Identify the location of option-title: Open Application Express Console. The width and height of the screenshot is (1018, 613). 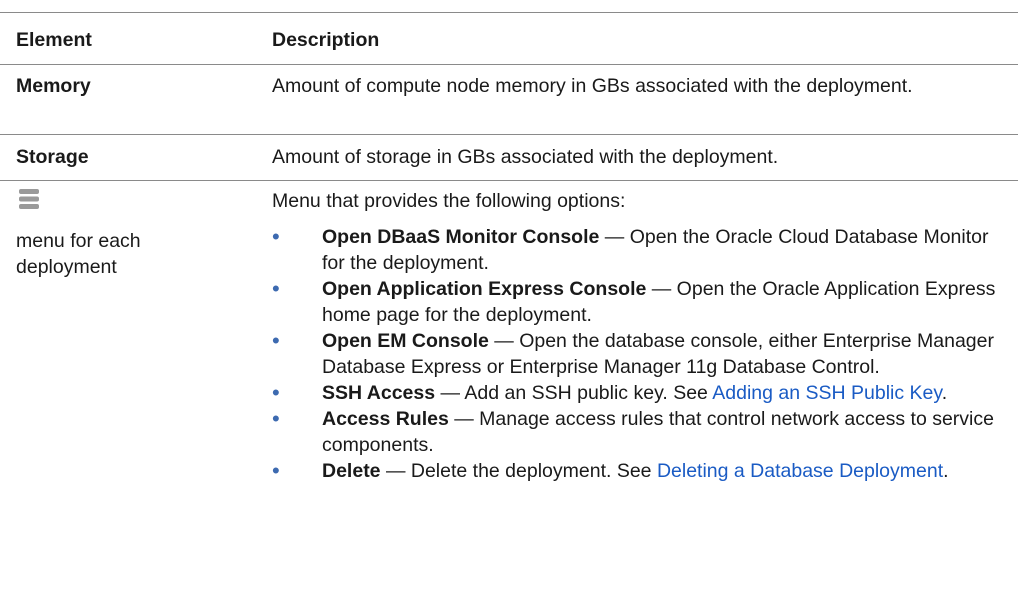
(484, 289).